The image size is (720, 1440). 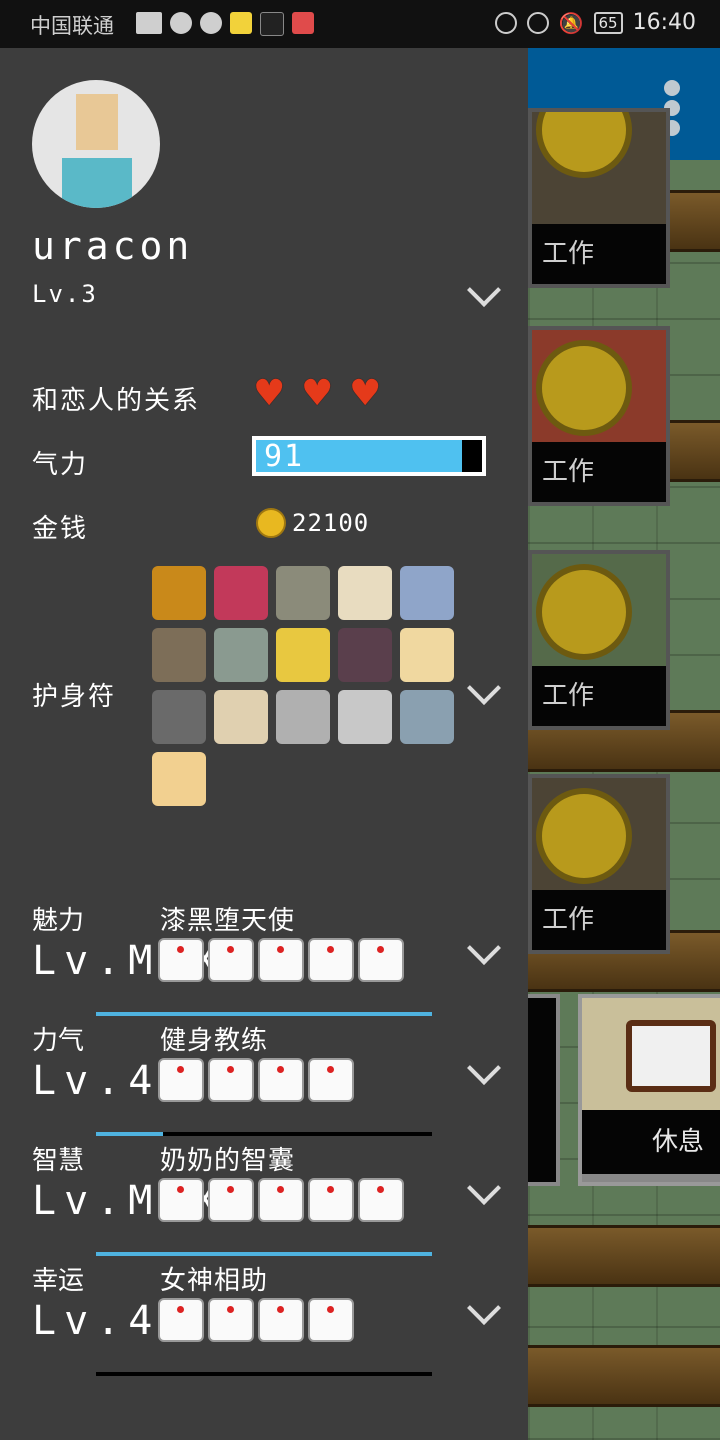 What do you see at coordinates (241, 23) in the screenshot?
I see `star-app-icon` at bounding box center [241, 23].